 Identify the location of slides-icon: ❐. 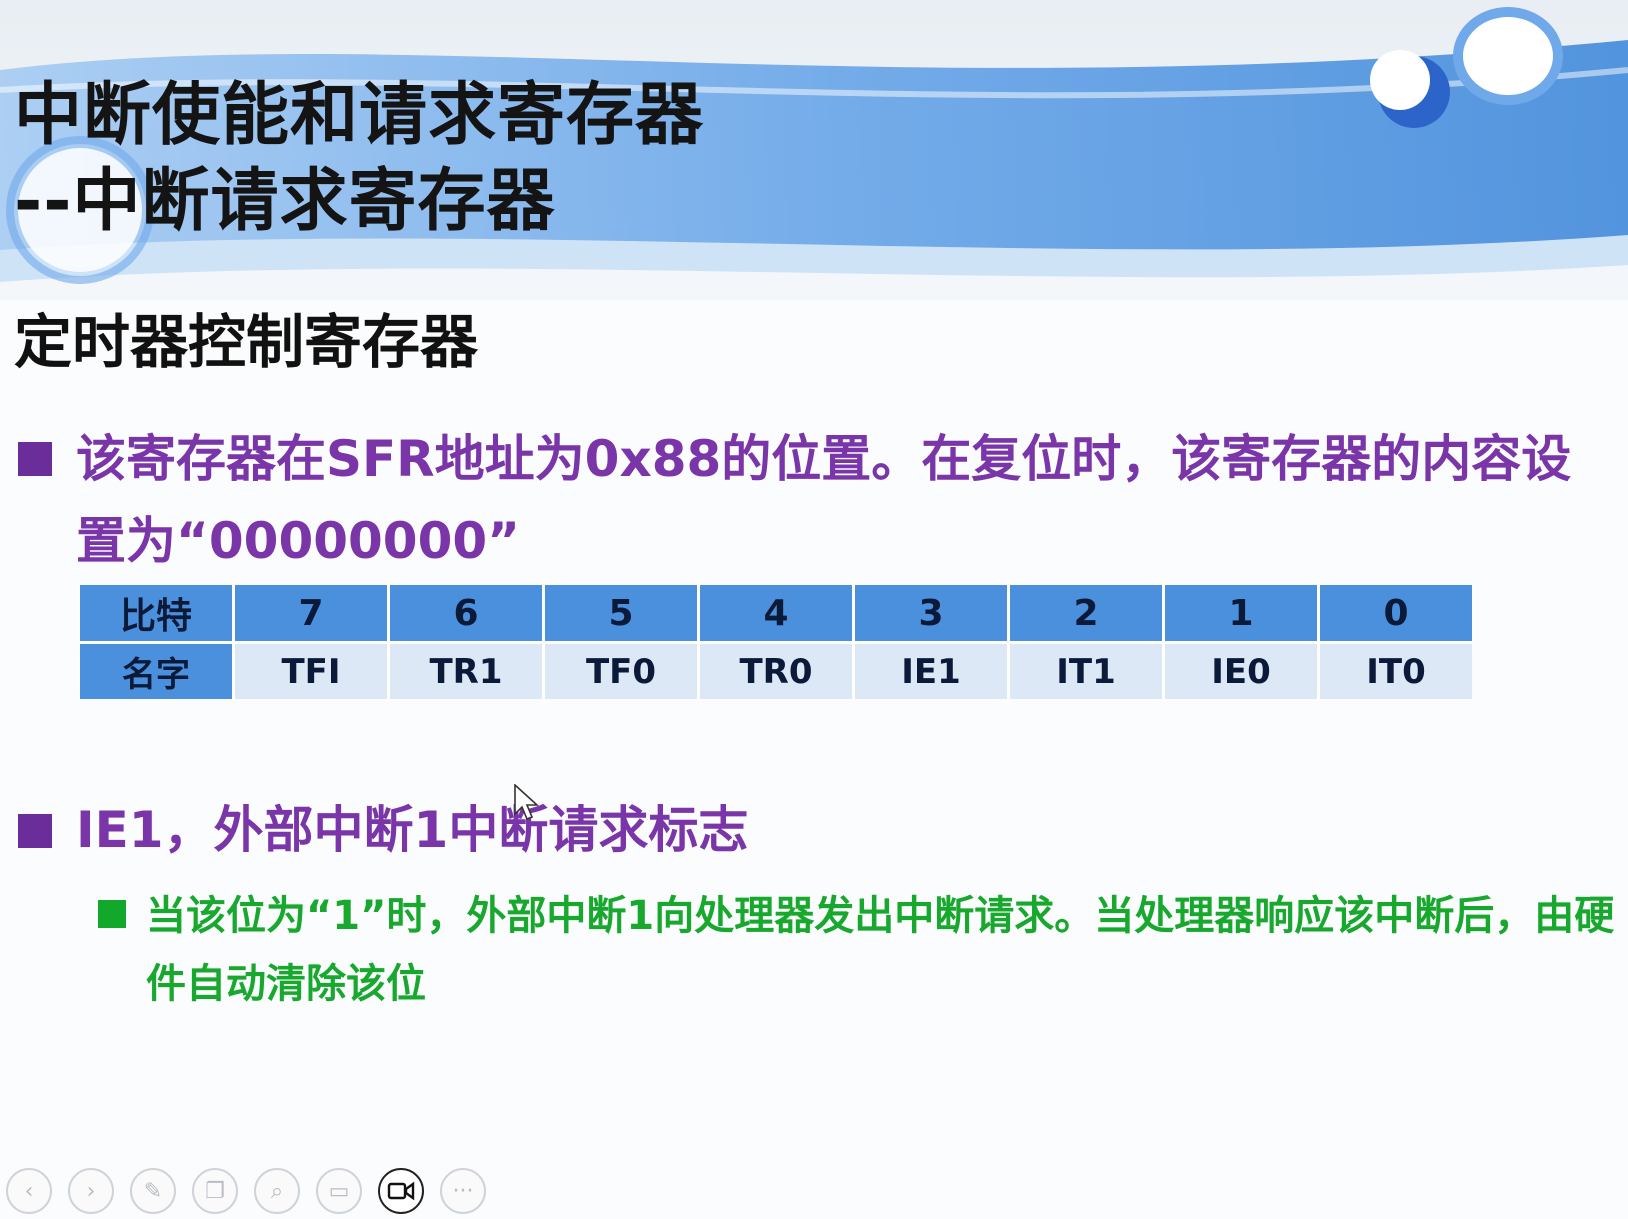
(215, 1191).